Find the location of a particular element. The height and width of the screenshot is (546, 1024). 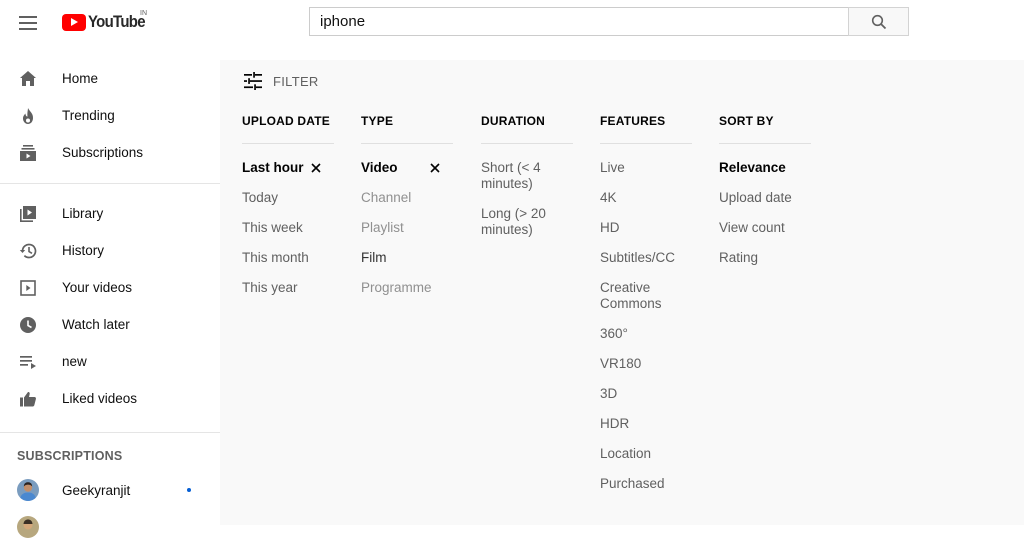

filter-option-label: Live is located at coordinates (612, 167).